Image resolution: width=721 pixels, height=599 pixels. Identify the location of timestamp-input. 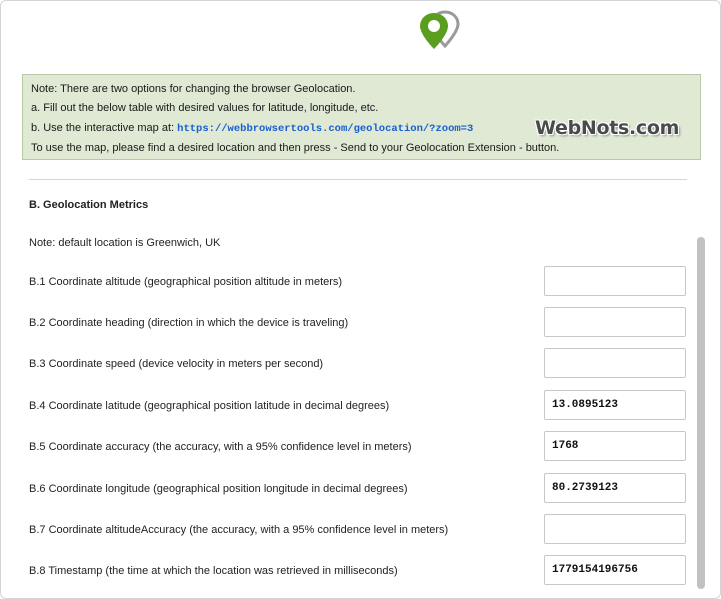
(615, 570).